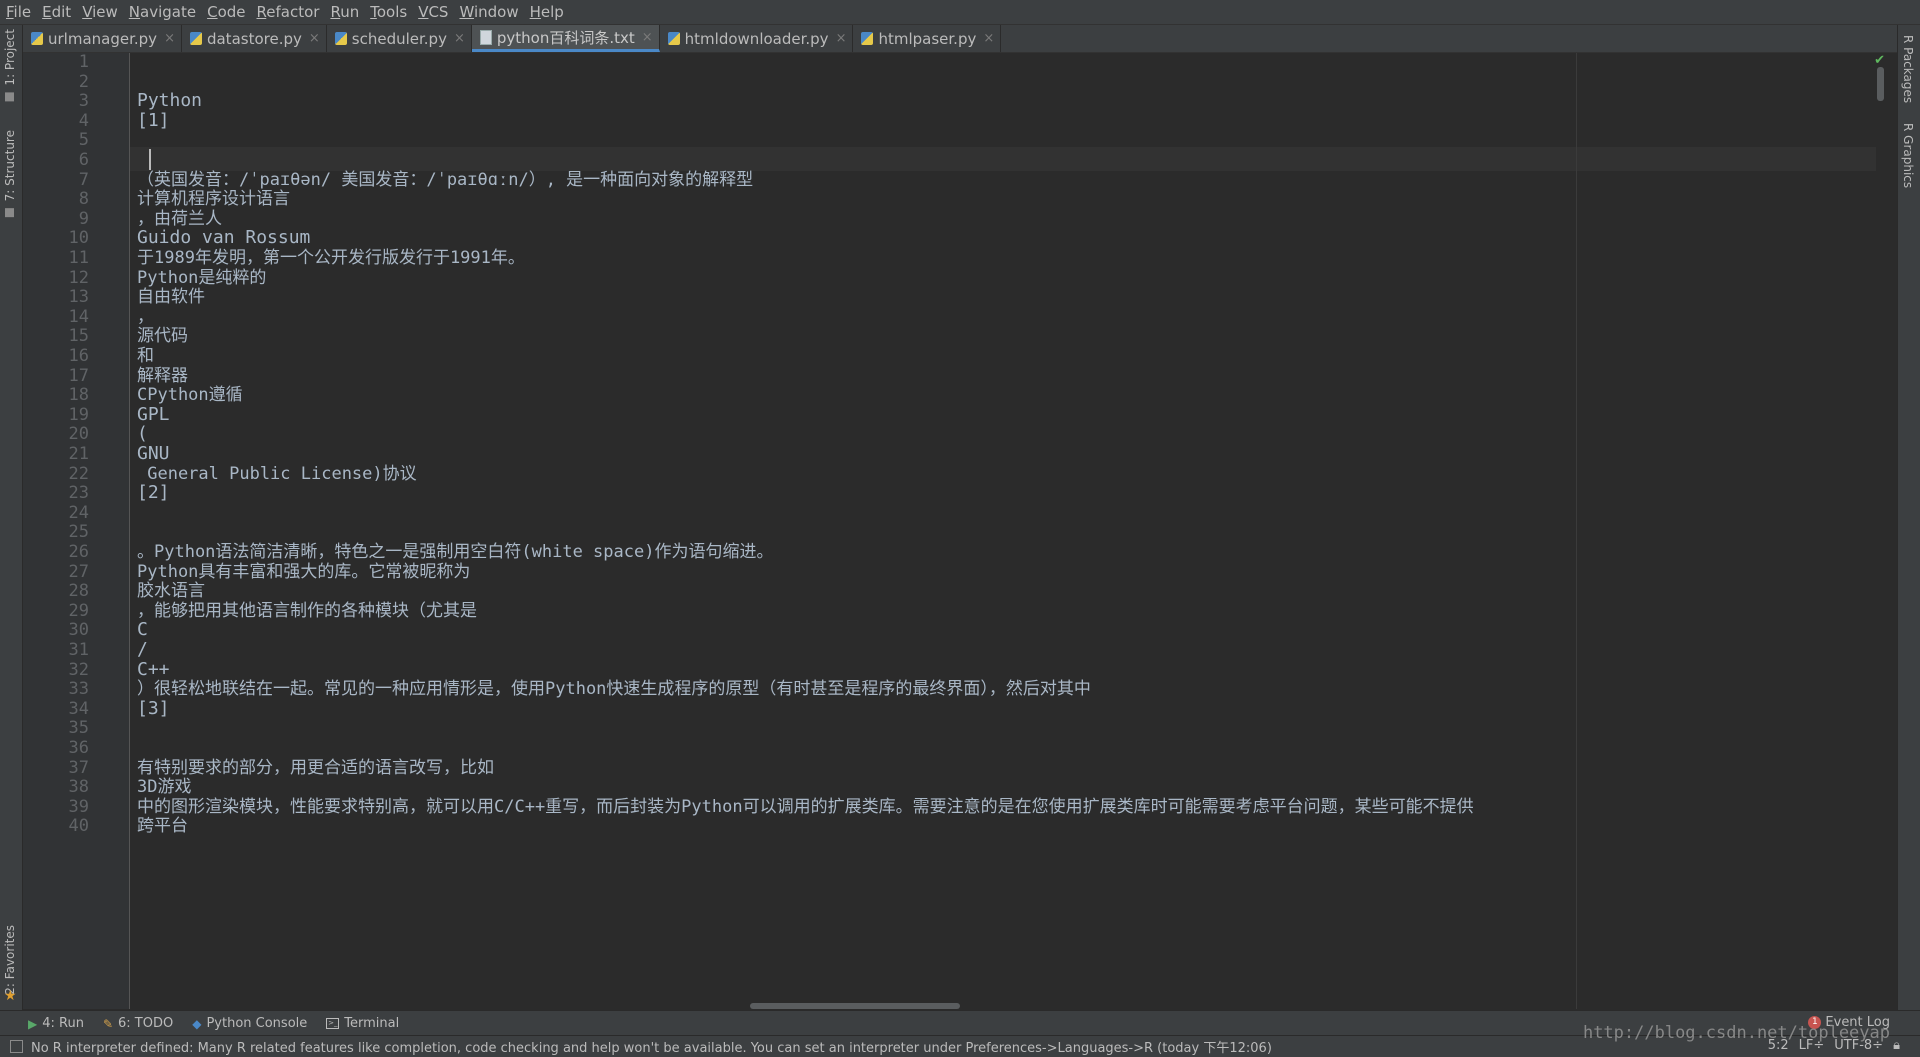  Describe the element at coordinates (78, 336) in the screenshot. I see `line-number: 15` at that location.